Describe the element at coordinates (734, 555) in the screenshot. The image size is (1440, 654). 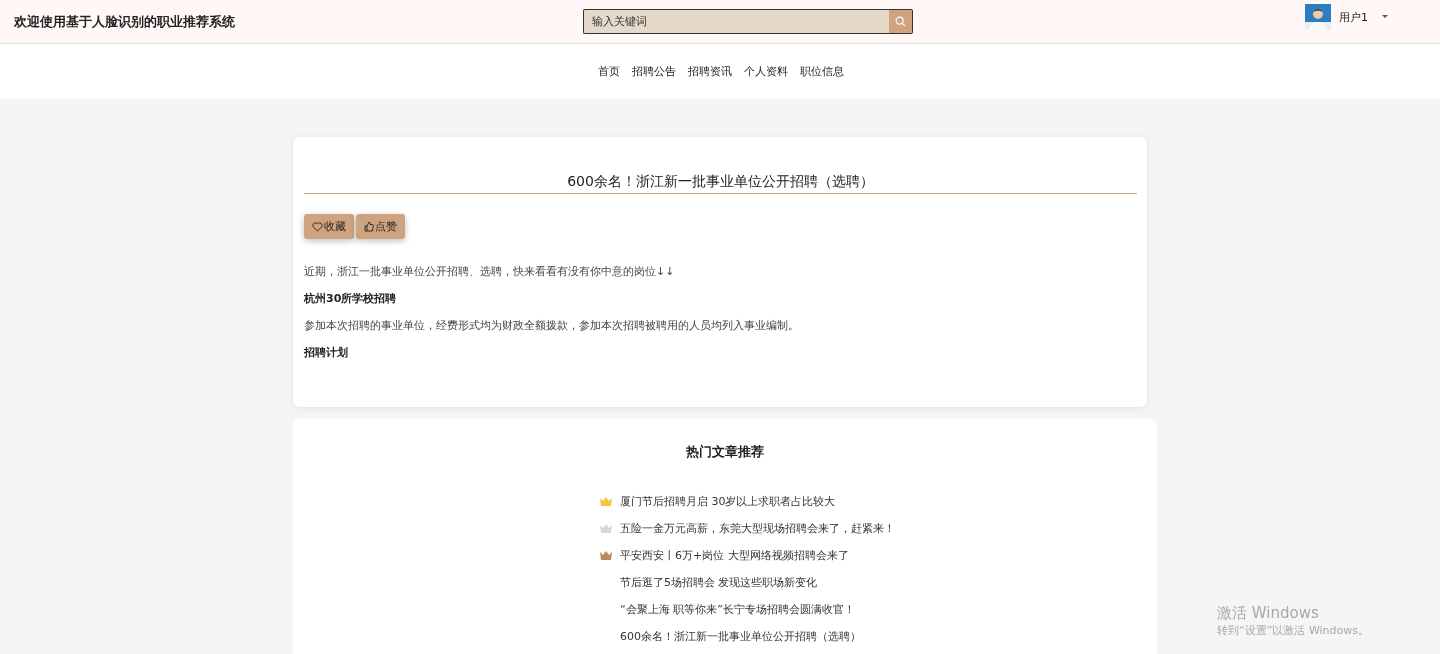
I see `article-link: 平安西安丨6万+岗位 大型网络视频招聘会来了` at that location.